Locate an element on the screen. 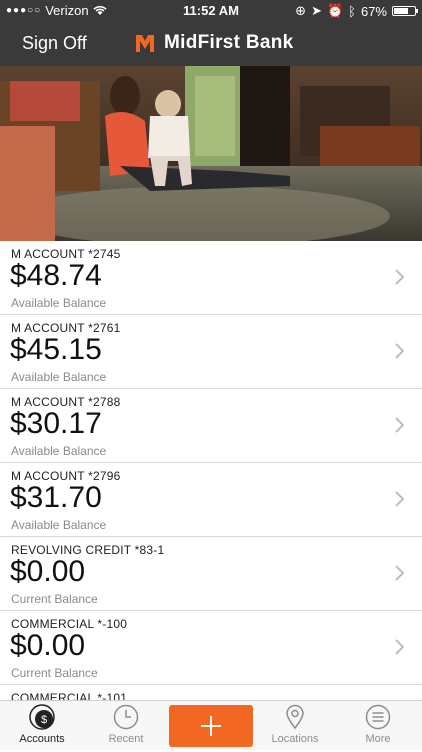 This screenshot has height=752, width=422. account-row-2796: M ACCOUNT *2796 $31.70 Available Balance is located at coordinates (211, 500).